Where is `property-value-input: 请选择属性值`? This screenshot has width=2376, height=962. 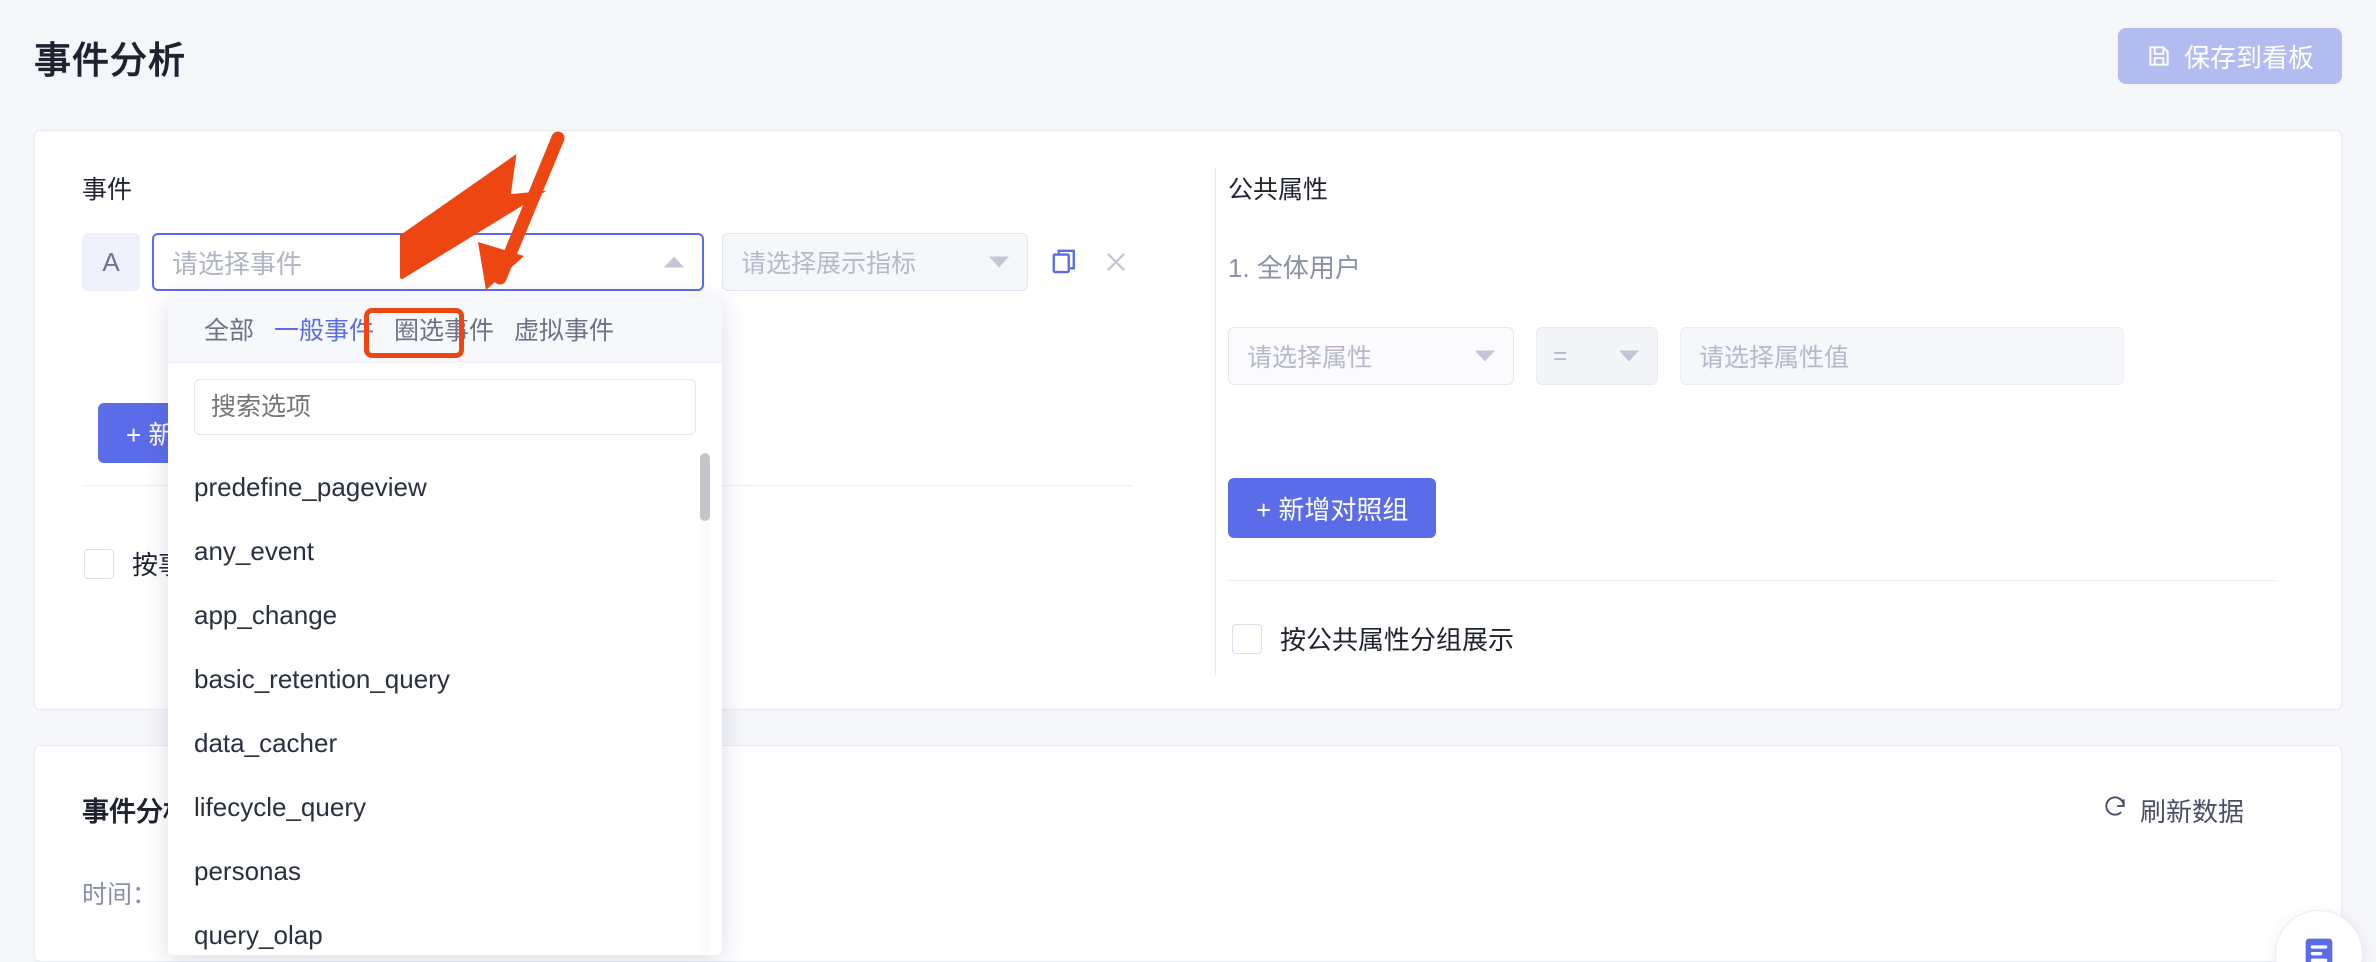
property-value-input: 请选择属性值 is located at coordinates (1902, 356).